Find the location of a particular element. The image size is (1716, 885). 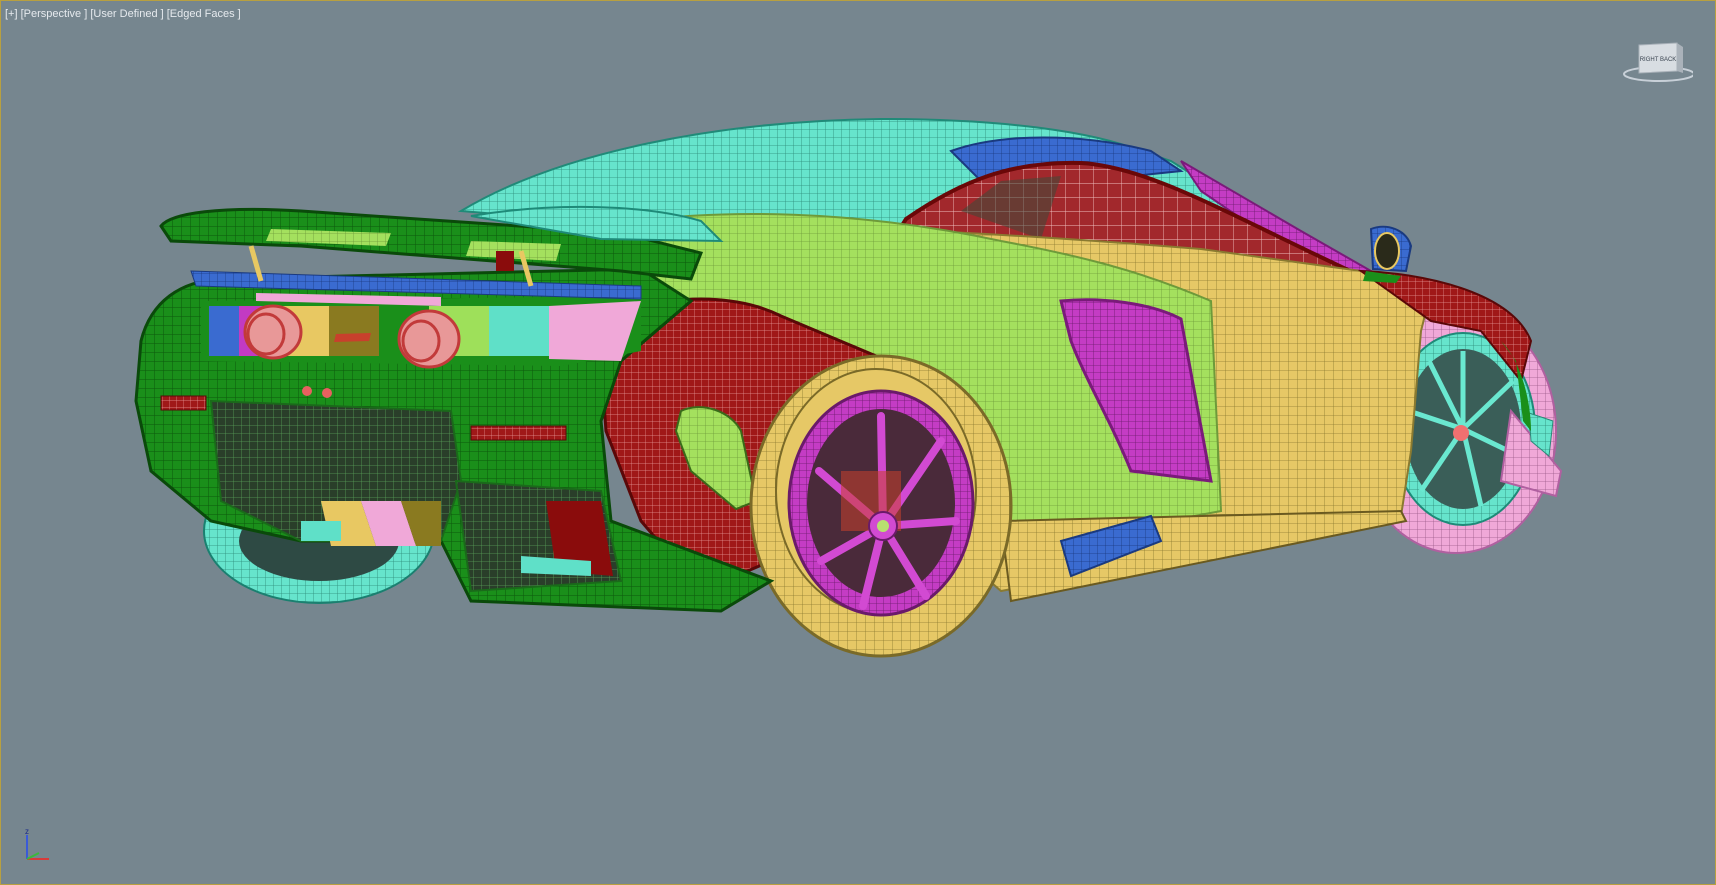

world-axis-tripod: z is located at coordinates (37, 843).